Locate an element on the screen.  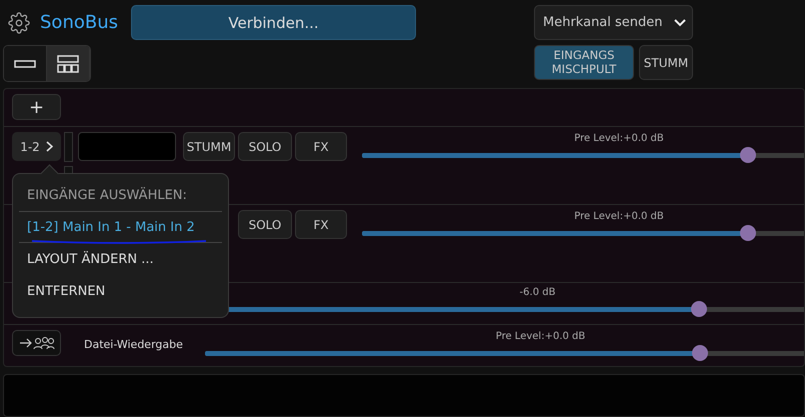
send-mode-dropdown: Mehrkanal senden is located at coordinates (613, 22).